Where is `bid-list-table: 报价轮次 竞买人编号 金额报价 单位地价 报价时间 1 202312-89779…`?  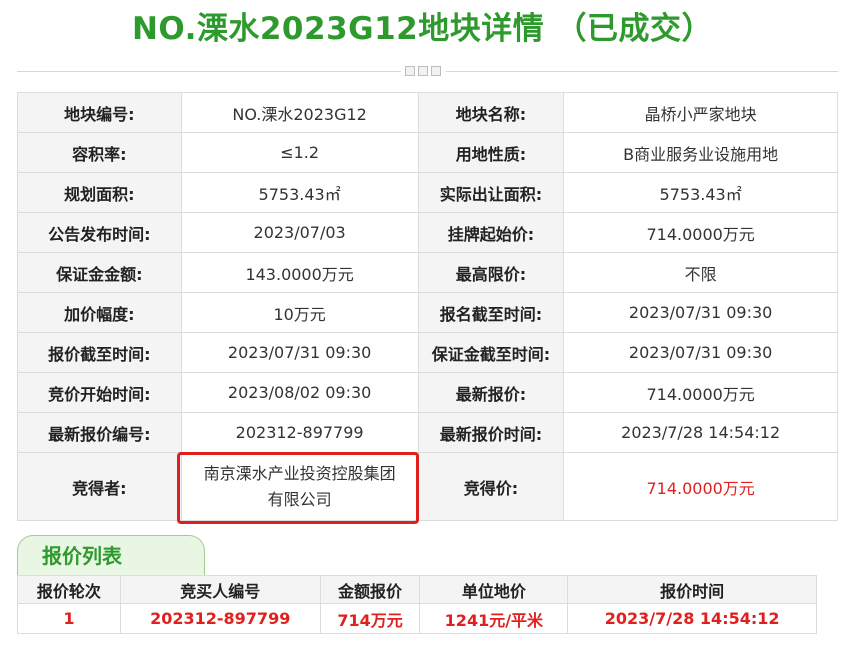
bid-list-table: 报价轮次 竞买人编号 金额报价 单位地价 报价时间 1 202312-89779… is located at coordinates (417, 604).